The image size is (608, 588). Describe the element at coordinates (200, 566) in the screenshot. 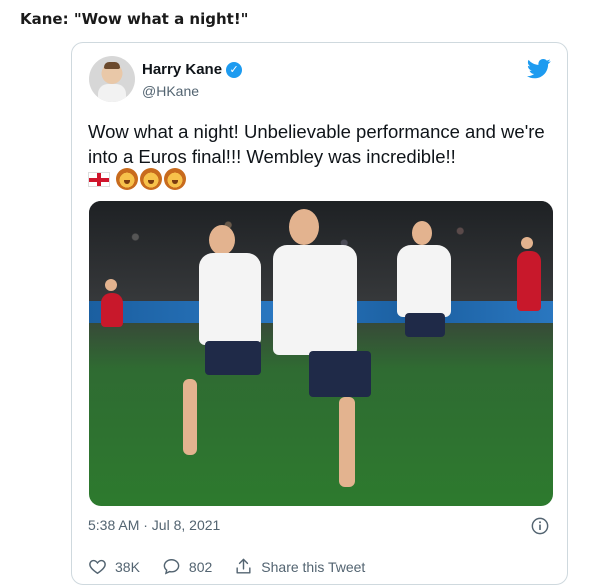

I see `reply-count: 802` at that location.